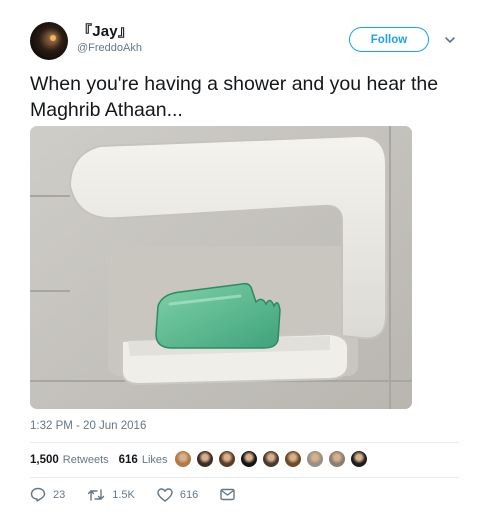  Describe the element at coordinates (128, 460) in the screenshot. I see `likes-count: 616` at that location.